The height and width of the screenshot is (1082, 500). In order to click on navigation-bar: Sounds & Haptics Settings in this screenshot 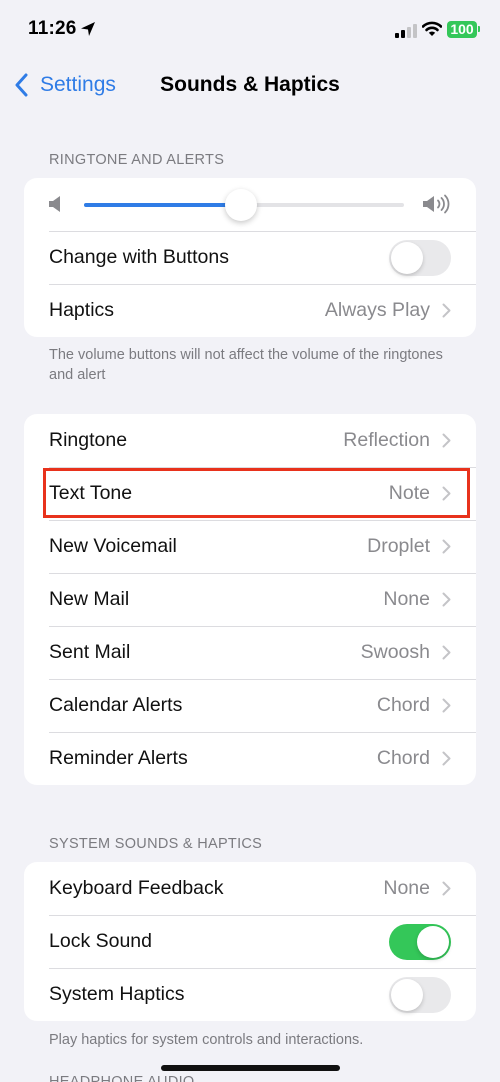, I will do `click(250, 85)`.